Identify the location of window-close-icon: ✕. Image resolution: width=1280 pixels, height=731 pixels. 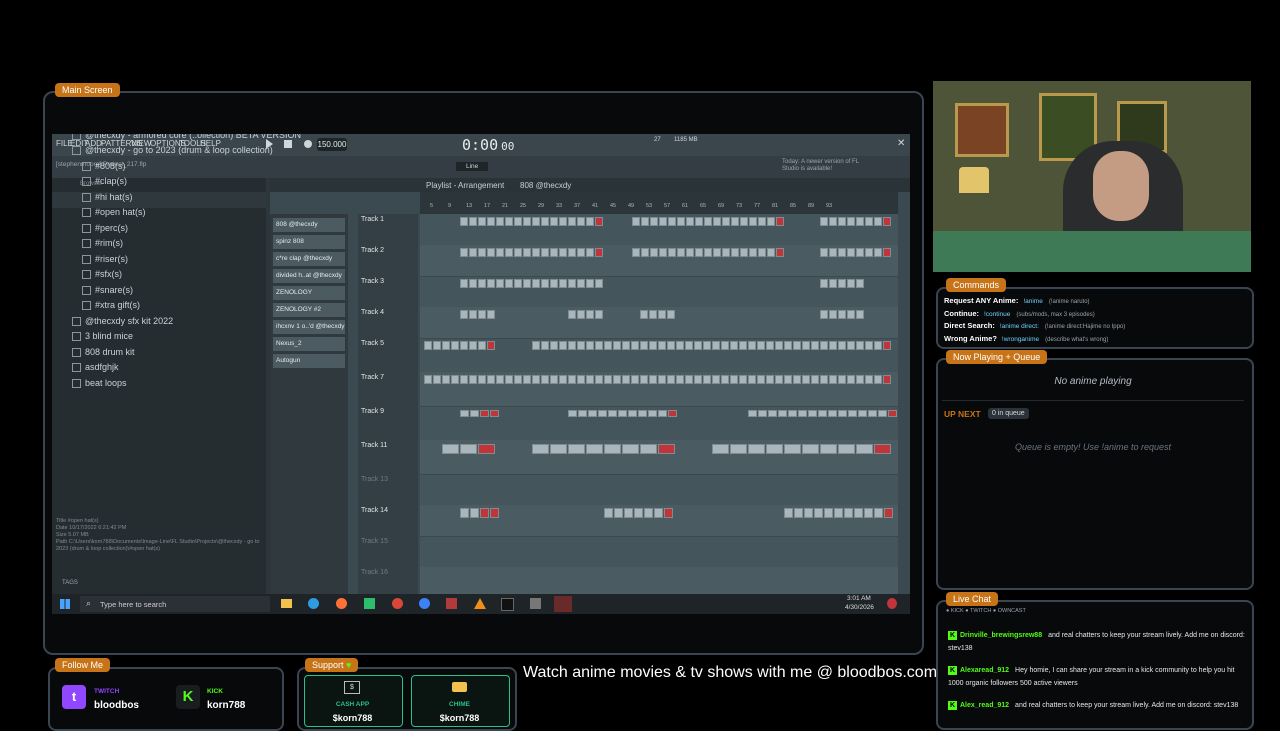
(901, 143).